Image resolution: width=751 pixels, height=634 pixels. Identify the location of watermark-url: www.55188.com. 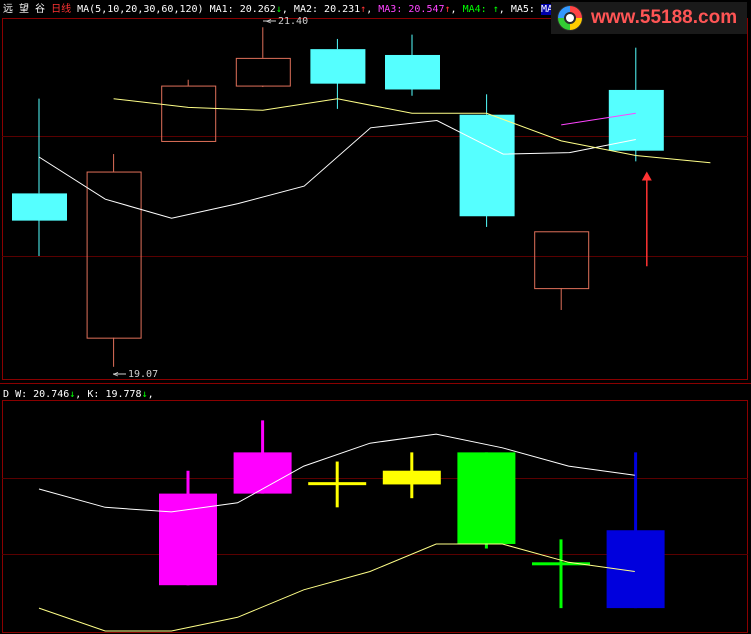
(664, 17).